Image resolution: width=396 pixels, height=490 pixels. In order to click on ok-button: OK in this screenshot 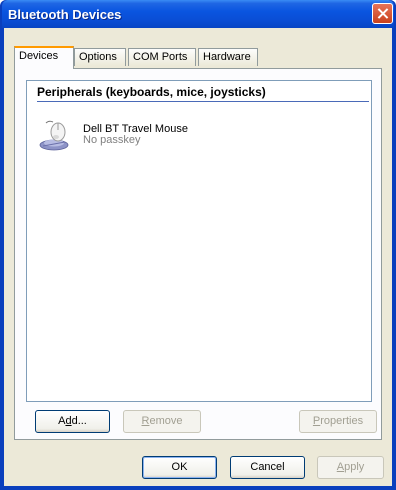, I will do `click(179, 467)`.